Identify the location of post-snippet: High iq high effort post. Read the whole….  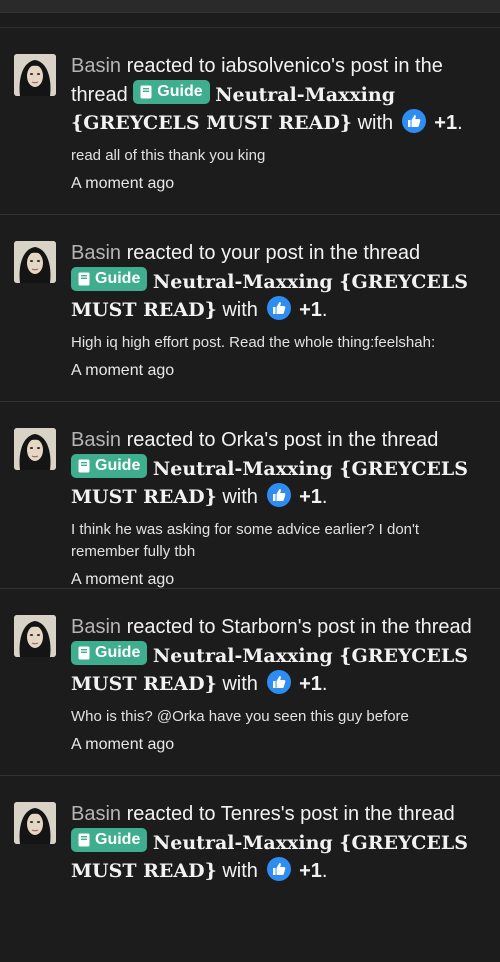
(253, 342).